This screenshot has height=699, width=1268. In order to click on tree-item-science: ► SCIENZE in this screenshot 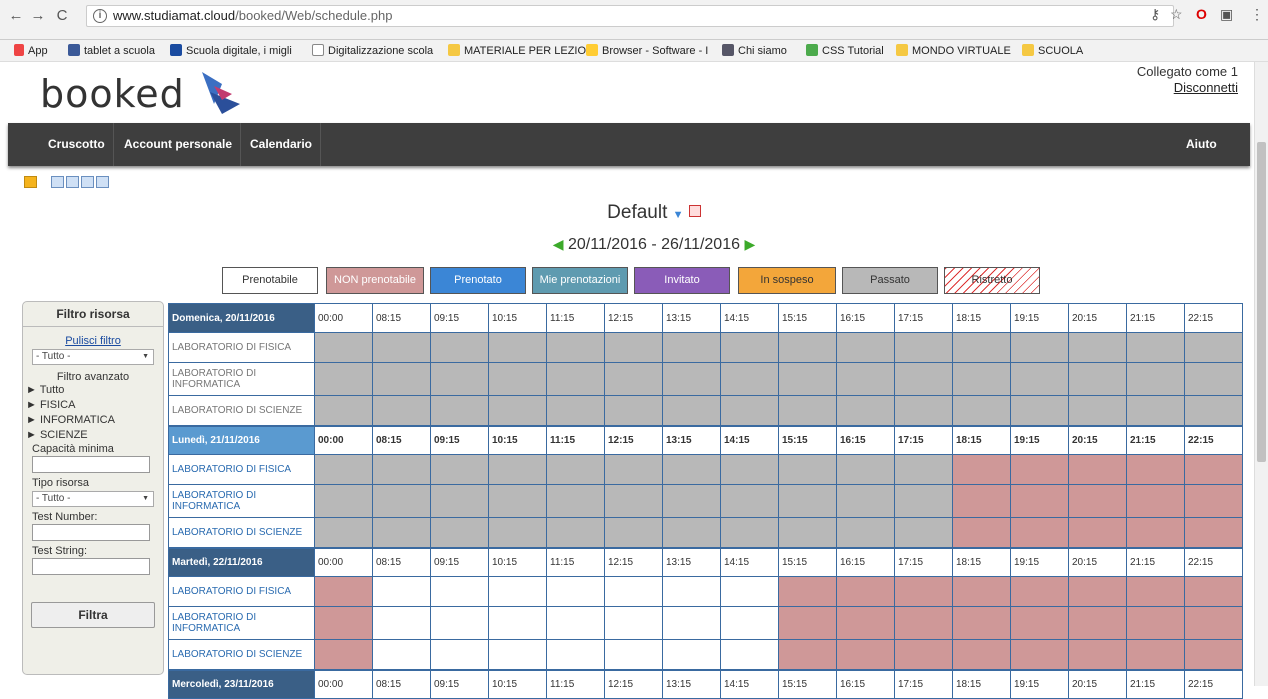, I will do `click(94, 435)`.